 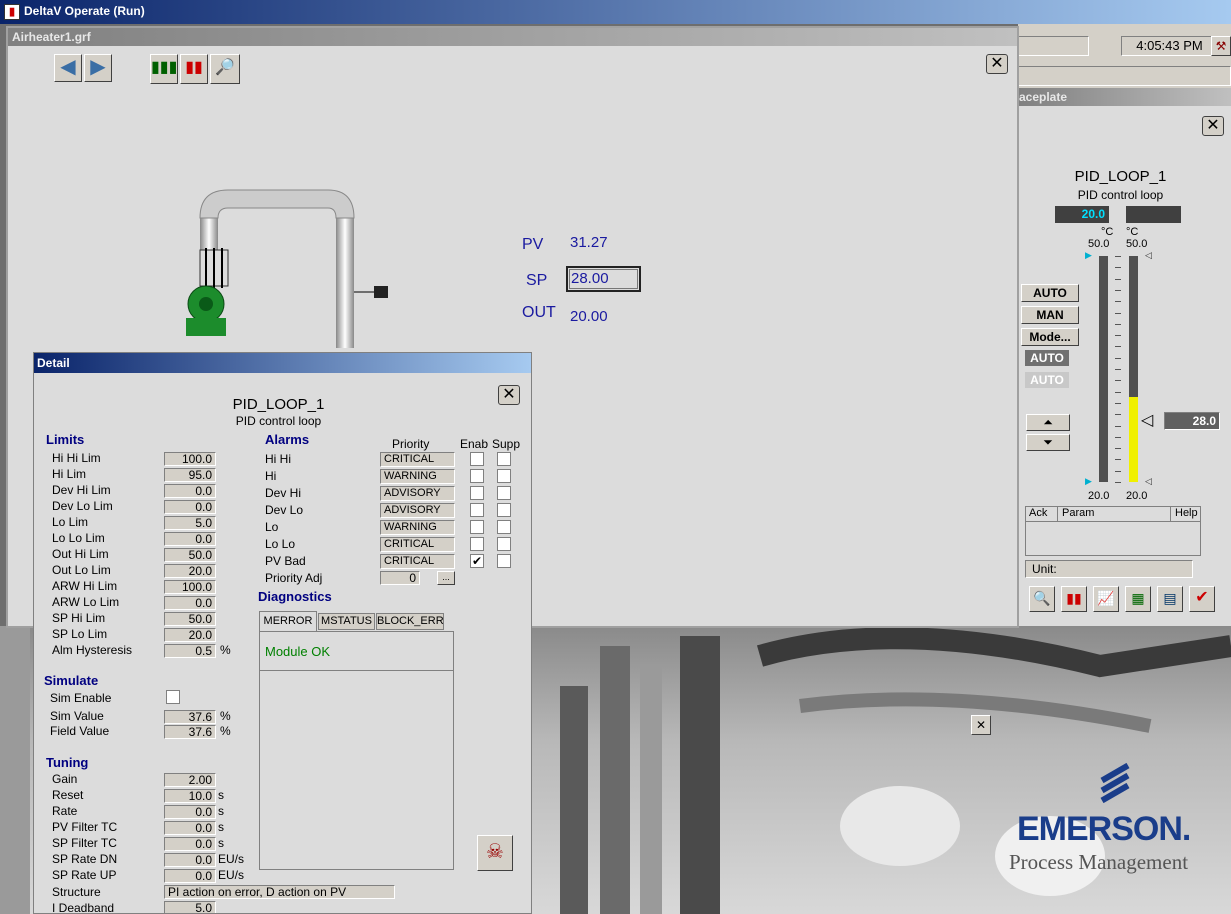 What do you see at coordinates (1099, 244) in the screenshot?
I see `hi-left: 50.0` at bounding box center [1099, 244].